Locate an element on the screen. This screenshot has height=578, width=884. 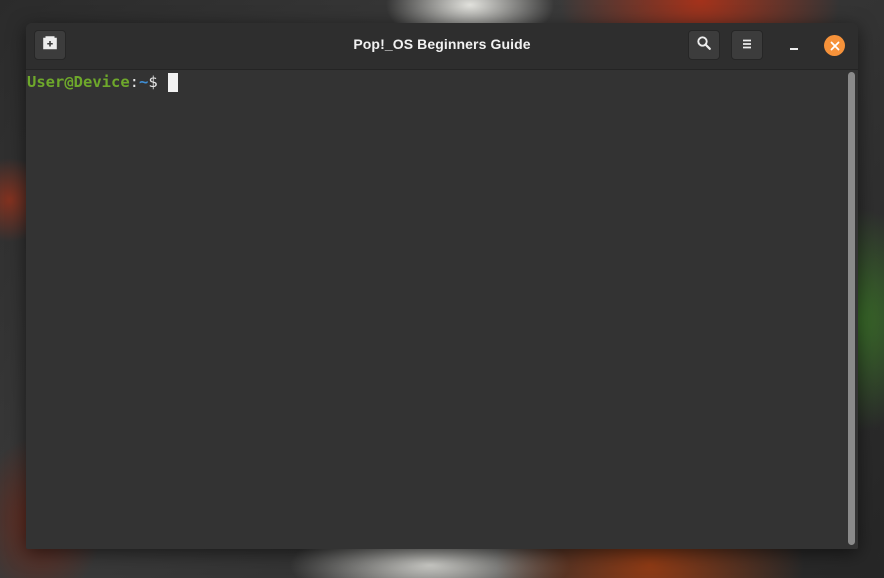
search-button is located at coordinates (704, 45).